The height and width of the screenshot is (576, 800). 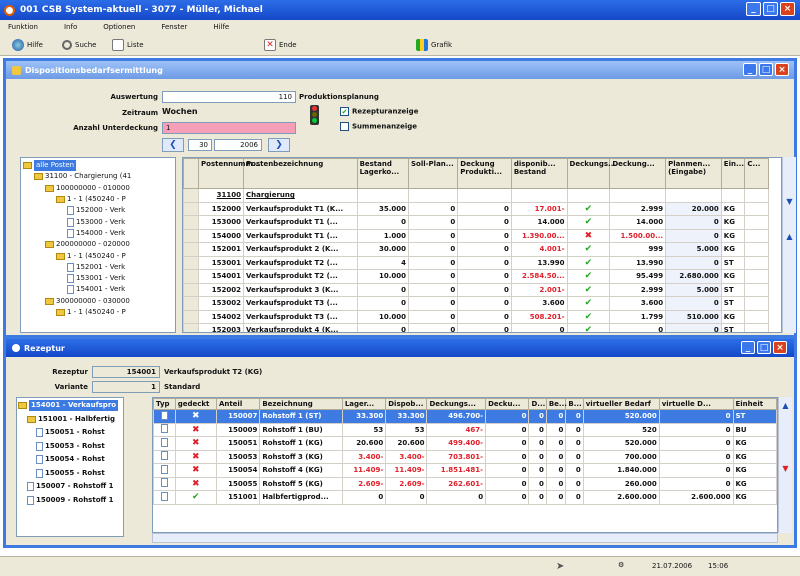 What do you see at coordinates (787, 9) in the screenshot?
I see `close-button: ×` at bounding box center [787, 9].